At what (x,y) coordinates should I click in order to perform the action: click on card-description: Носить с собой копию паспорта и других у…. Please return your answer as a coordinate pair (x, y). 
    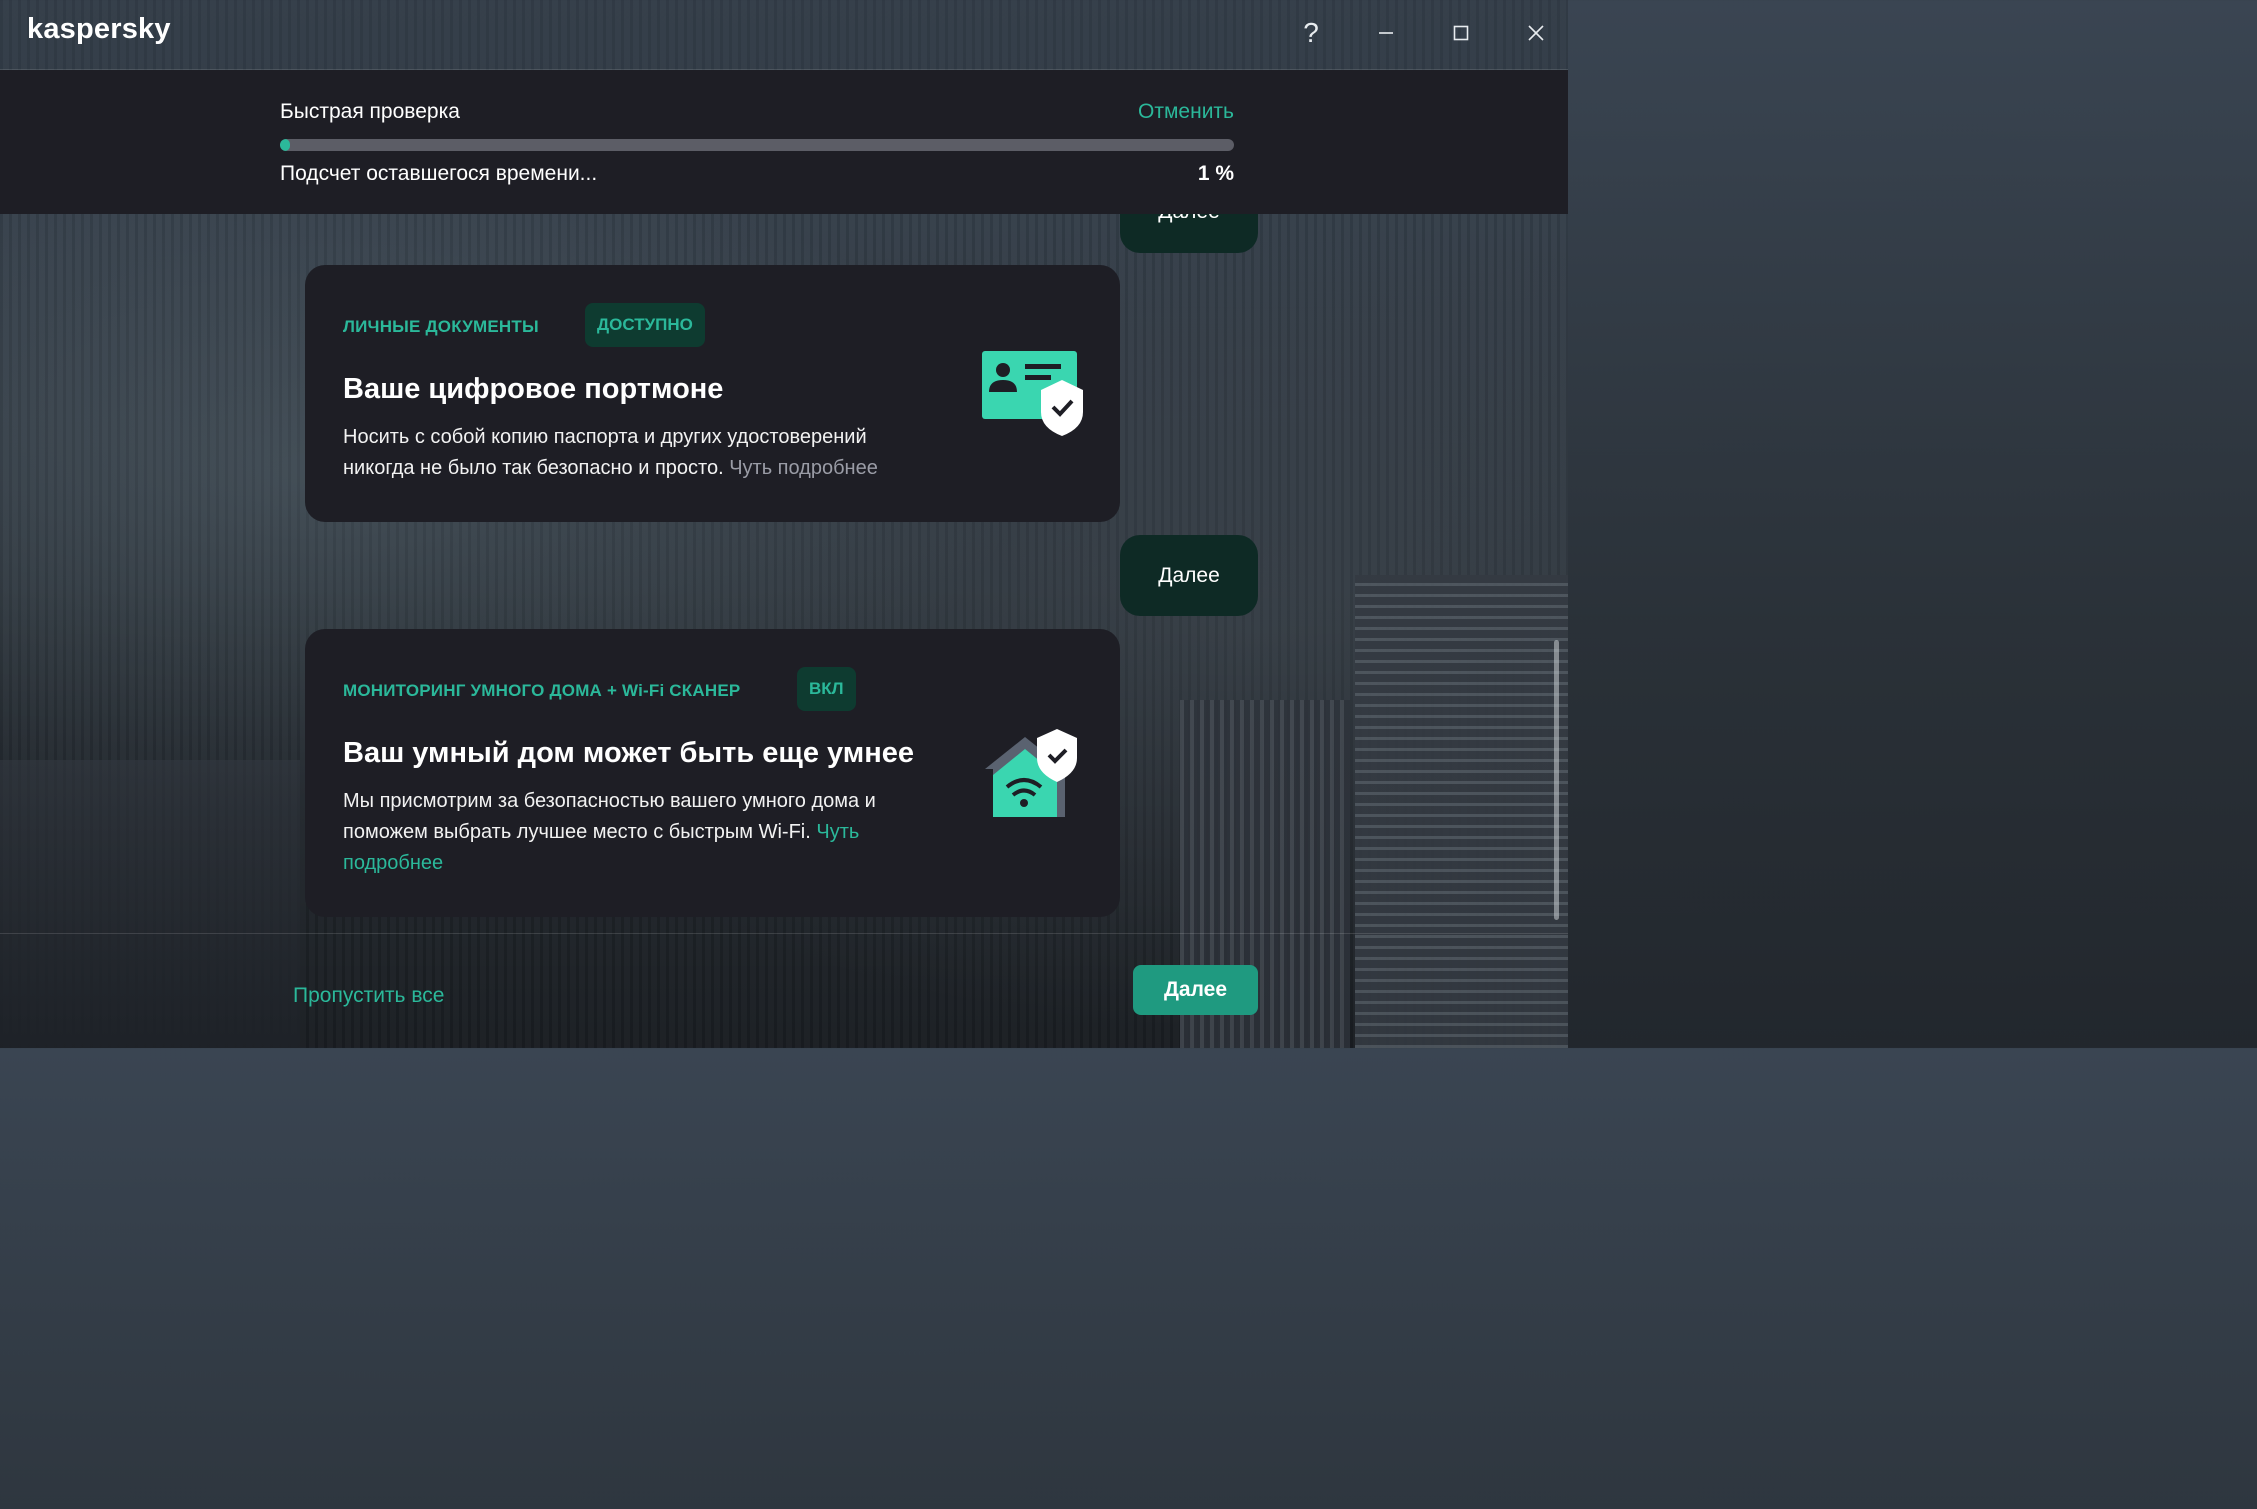
    Looking at the image, I should click on (643, 453).